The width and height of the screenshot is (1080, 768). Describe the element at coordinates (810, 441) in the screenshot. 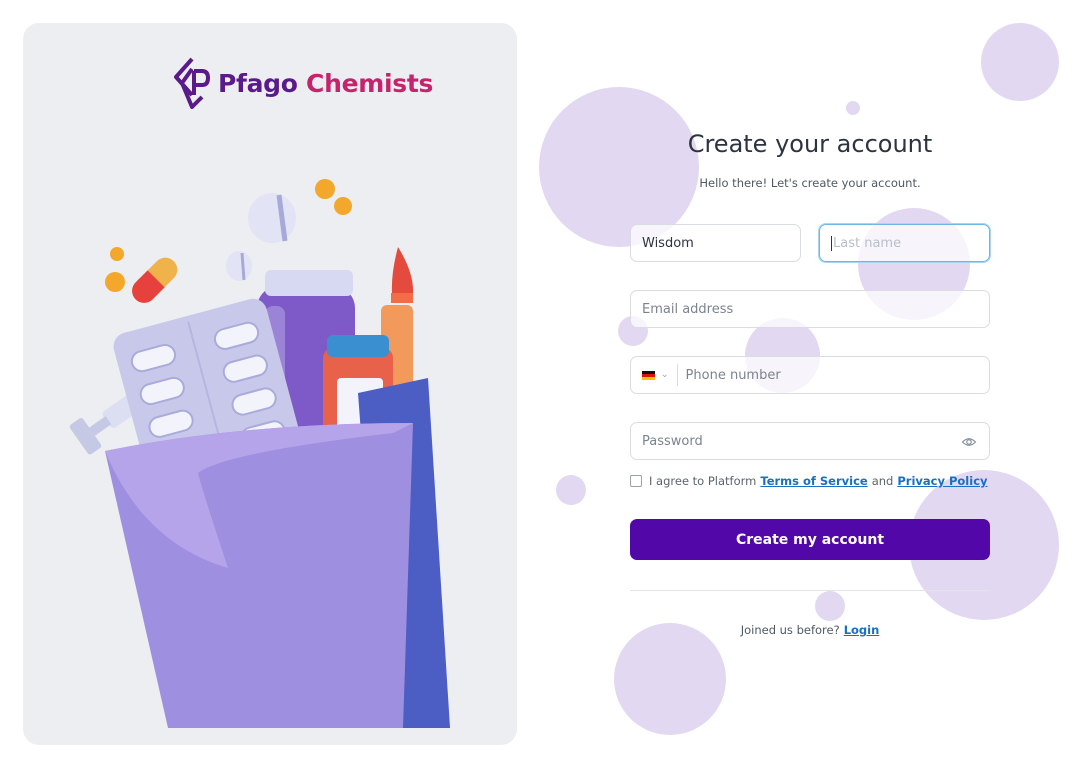

I see `password-field: Password` at that location.